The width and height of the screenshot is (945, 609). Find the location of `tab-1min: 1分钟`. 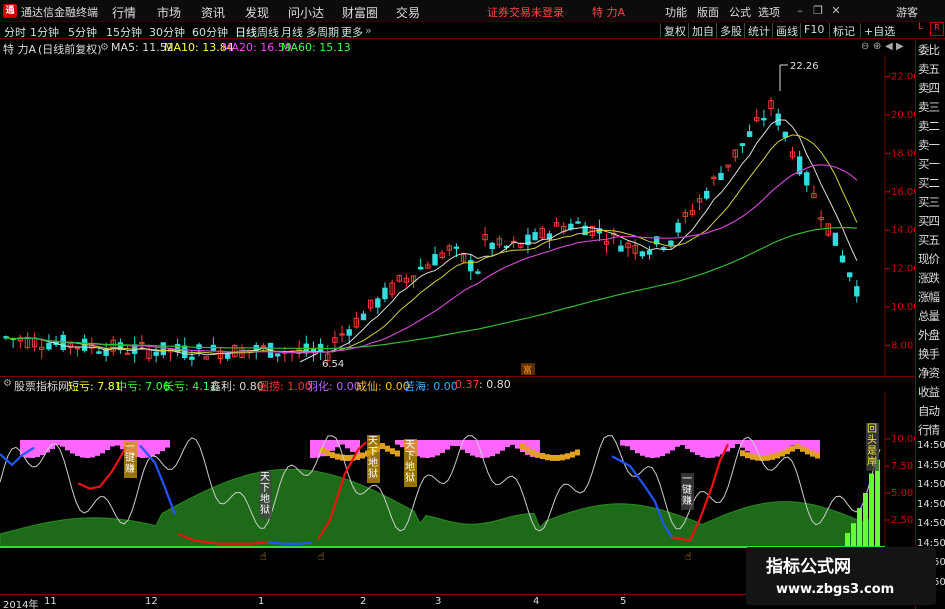

tab-1min: 1分钟 is located at coordinates (44, 32).